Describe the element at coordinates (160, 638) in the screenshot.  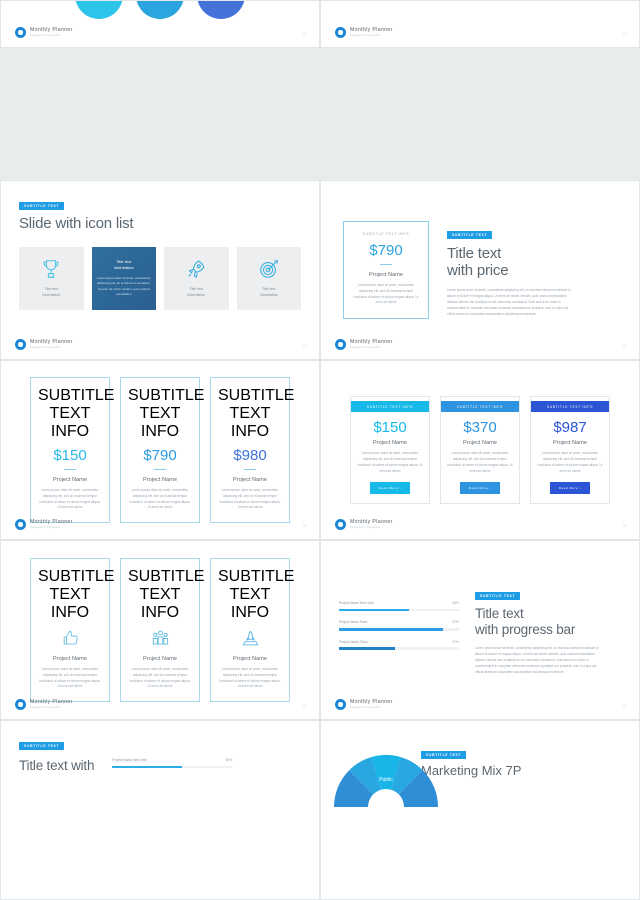
I see `people-group-icon` at that location.